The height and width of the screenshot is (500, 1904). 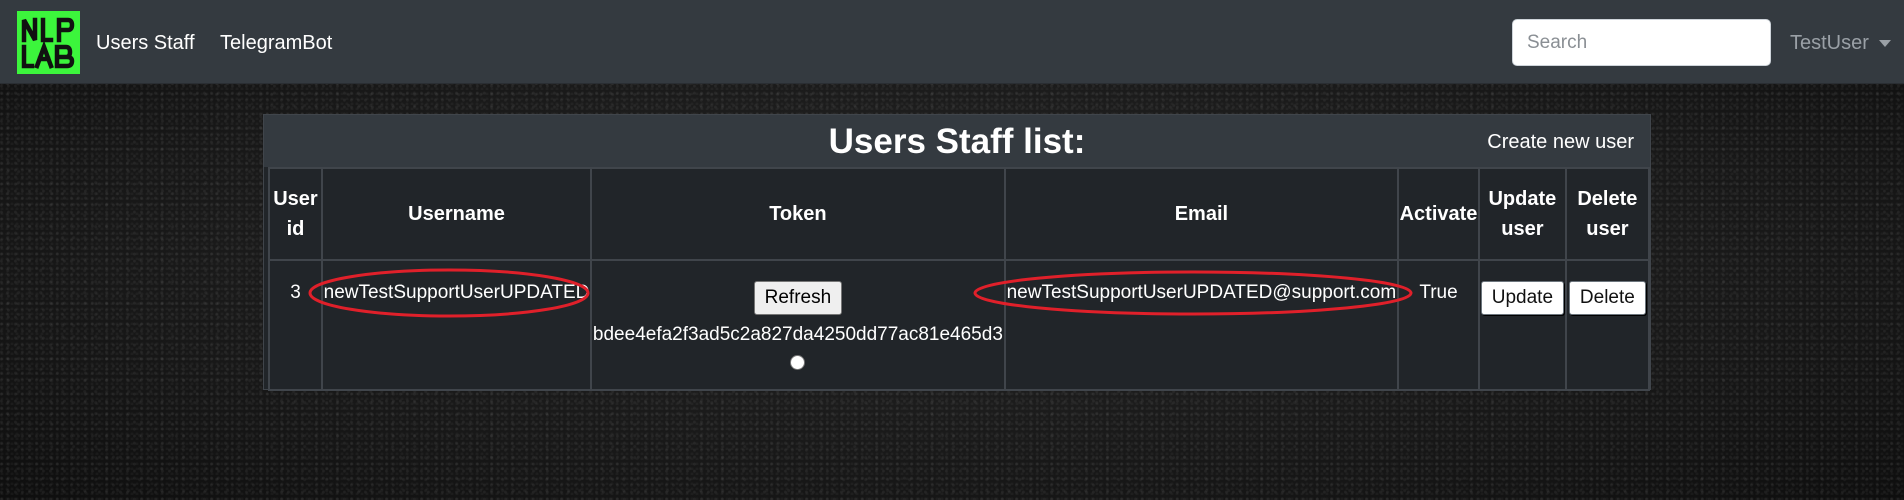 What do you see at coordinates (1193, 325) in the screenshot?
I see `cell-email: newTestSupportUserUPDATED@support.com` at bounding box center [1193, 325].